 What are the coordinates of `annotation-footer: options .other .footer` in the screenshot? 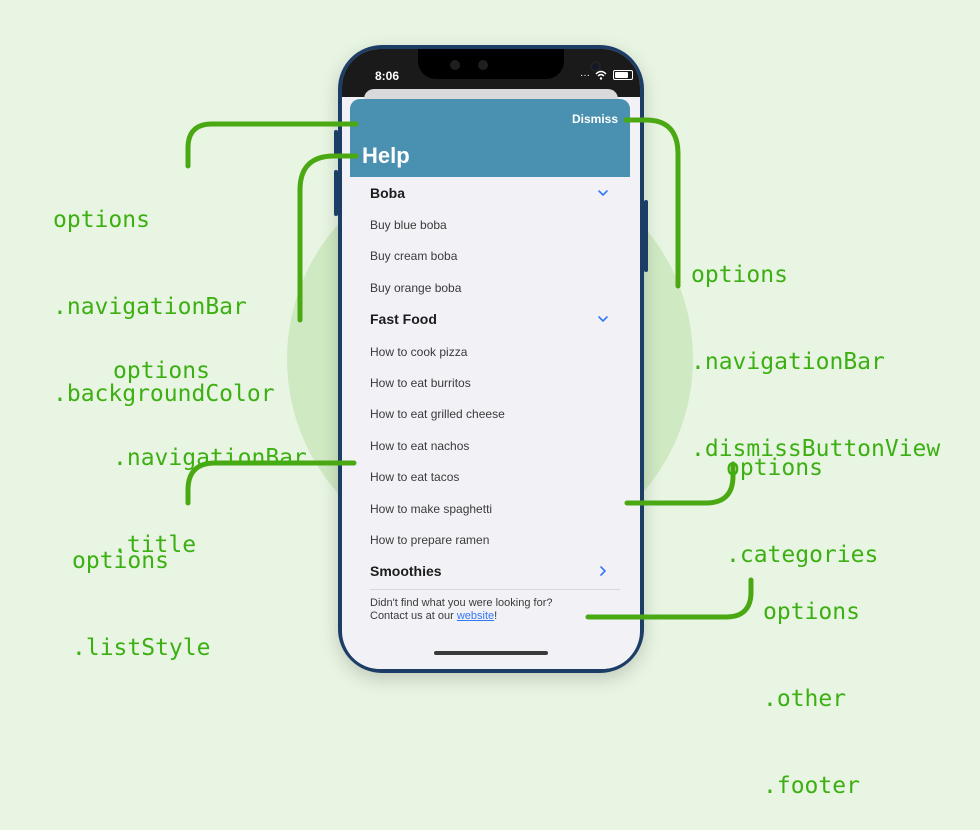 It's located at (811, 685).